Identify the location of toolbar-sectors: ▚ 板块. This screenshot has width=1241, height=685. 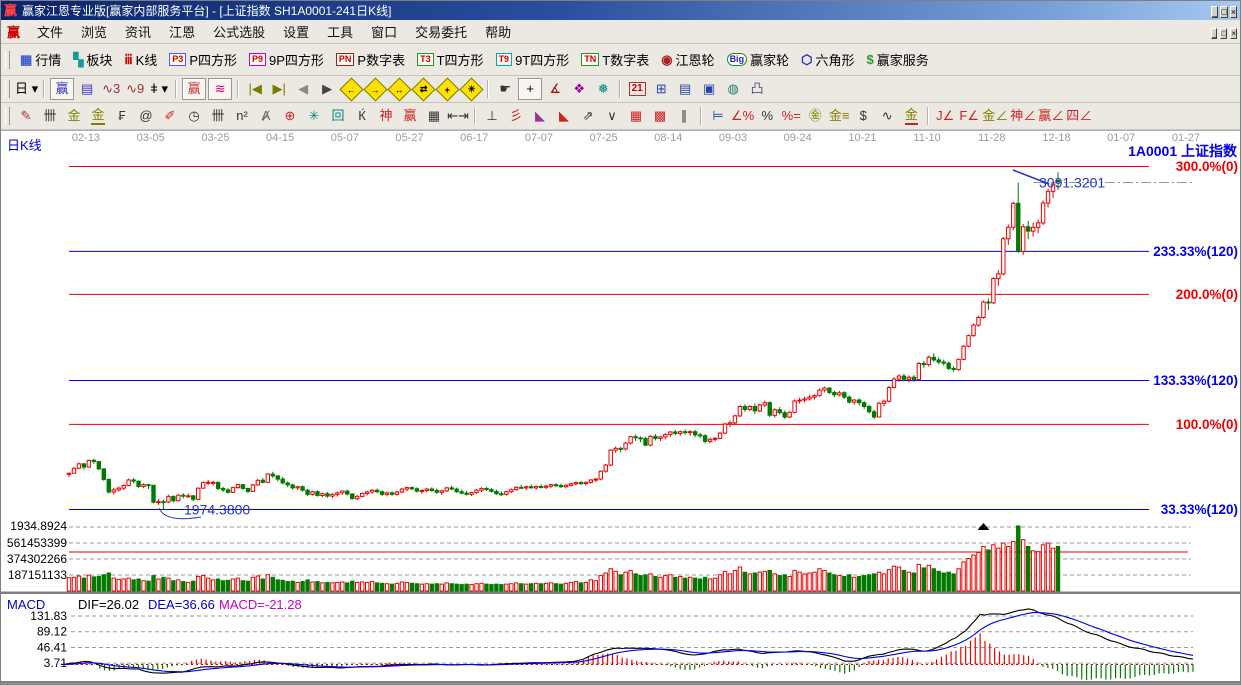
(92, 59).